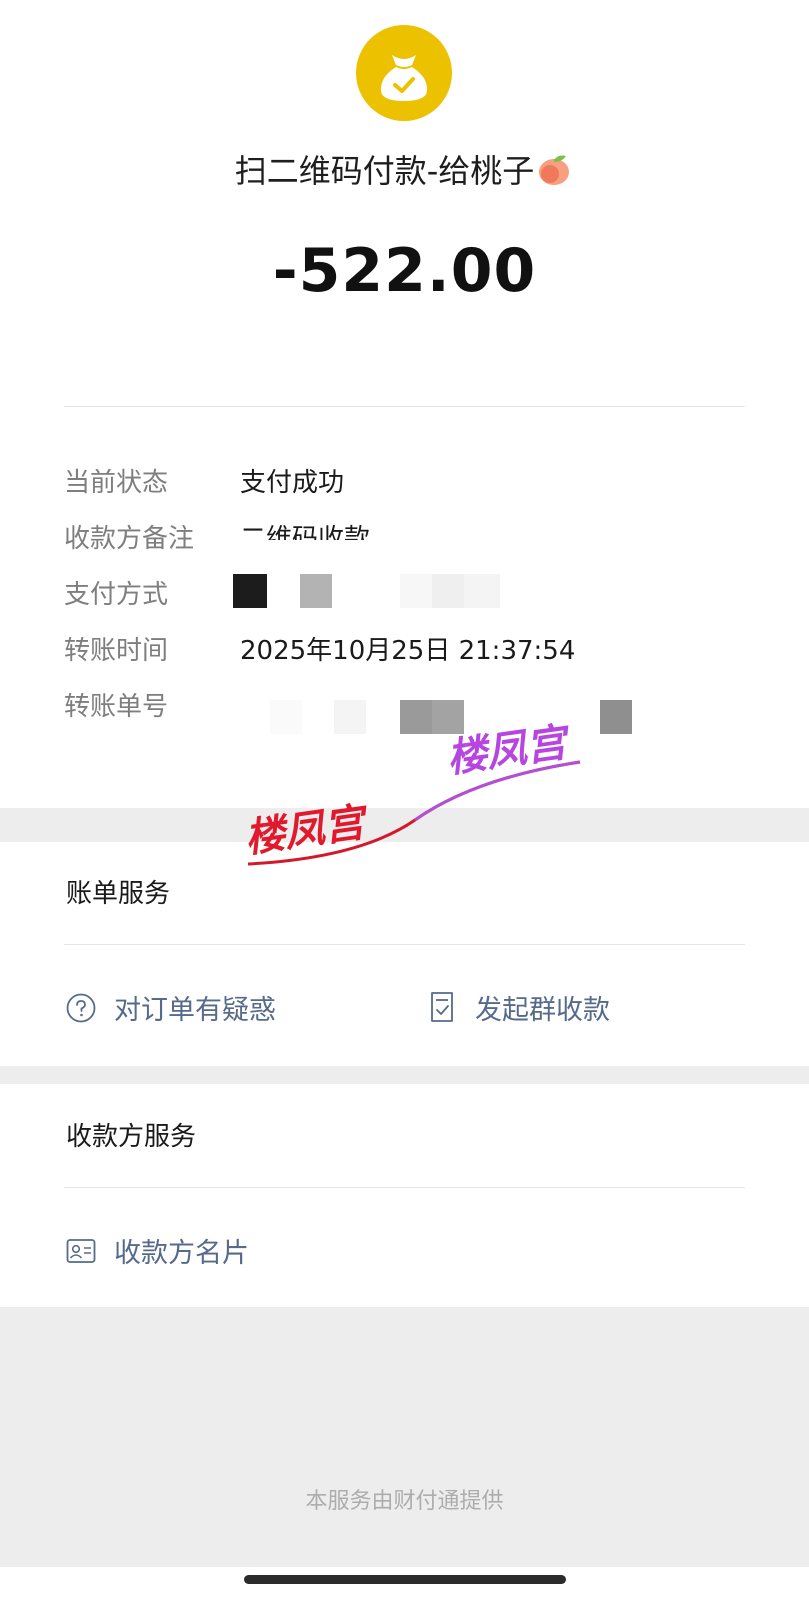 Image resolution: width=809 pixels, height=1600 pixels. Describe the element at coordinates (81, 1253) in the screenshot. I see `contact-card-icon` at that location.